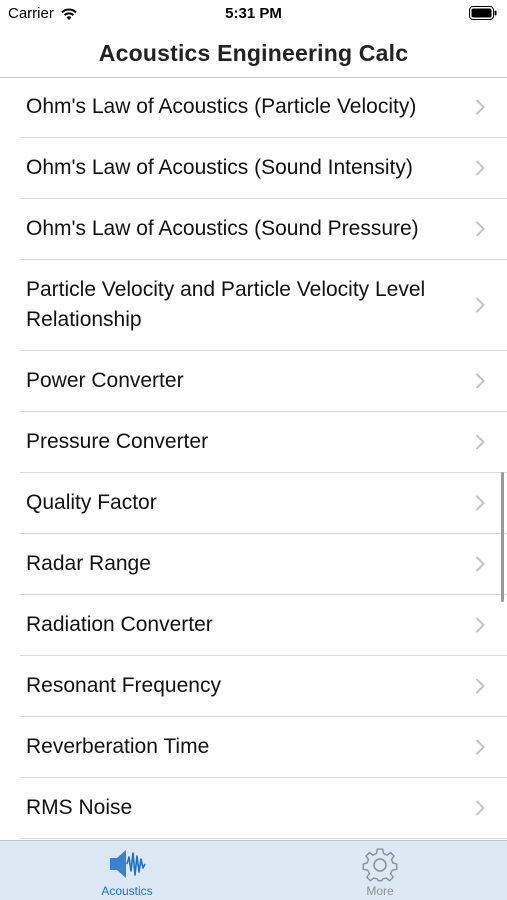  I want to click on tab-bar: Acoustics More, so click(253, 870).